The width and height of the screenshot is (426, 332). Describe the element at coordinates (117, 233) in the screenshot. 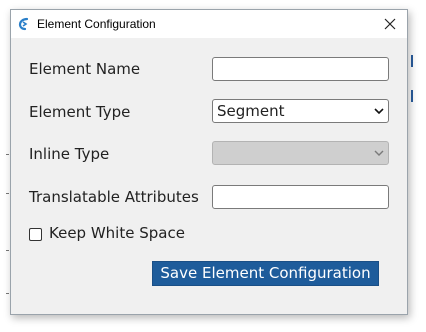

I see `keep-white-space-label: Keep White Space` at that location.